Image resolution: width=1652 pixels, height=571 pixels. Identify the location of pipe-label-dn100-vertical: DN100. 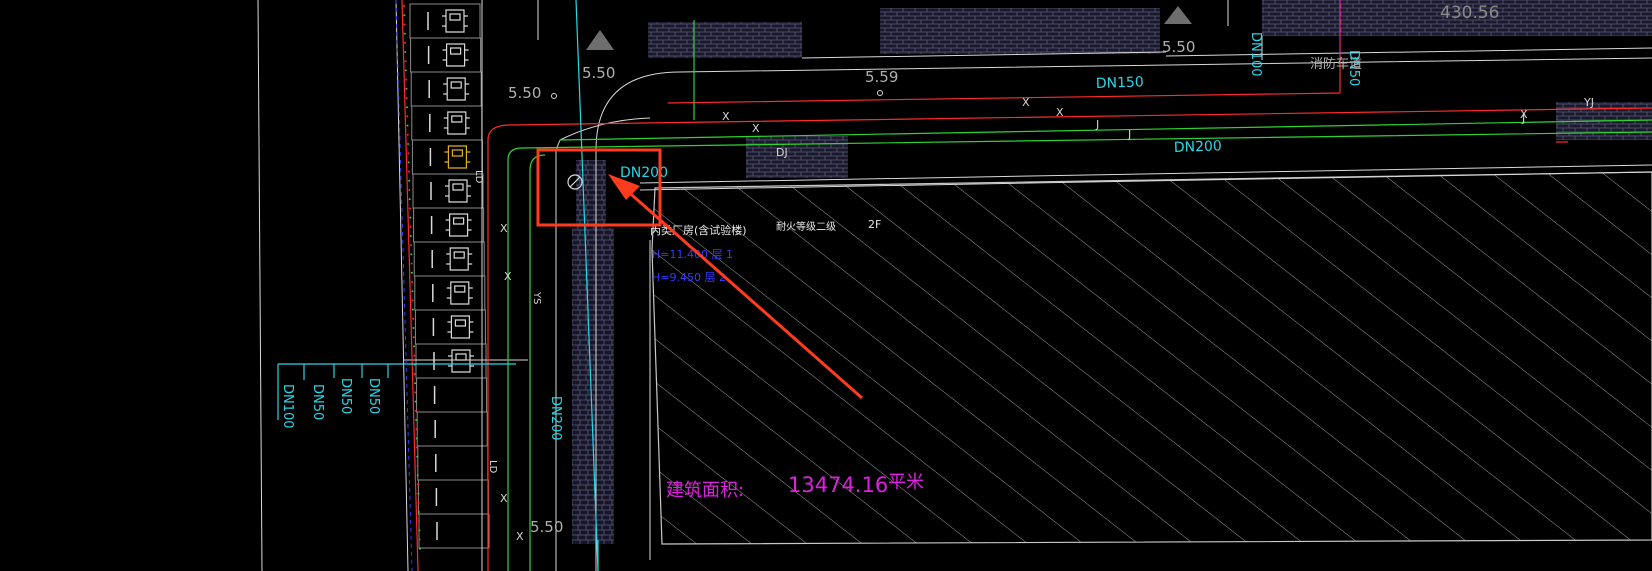
(1255, 54).